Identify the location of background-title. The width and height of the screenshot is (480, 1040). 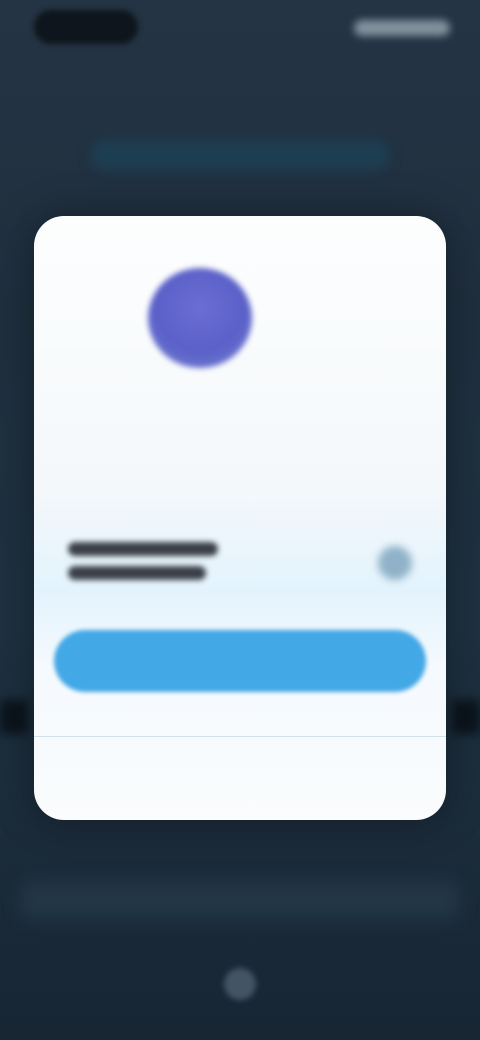
(240, 155).